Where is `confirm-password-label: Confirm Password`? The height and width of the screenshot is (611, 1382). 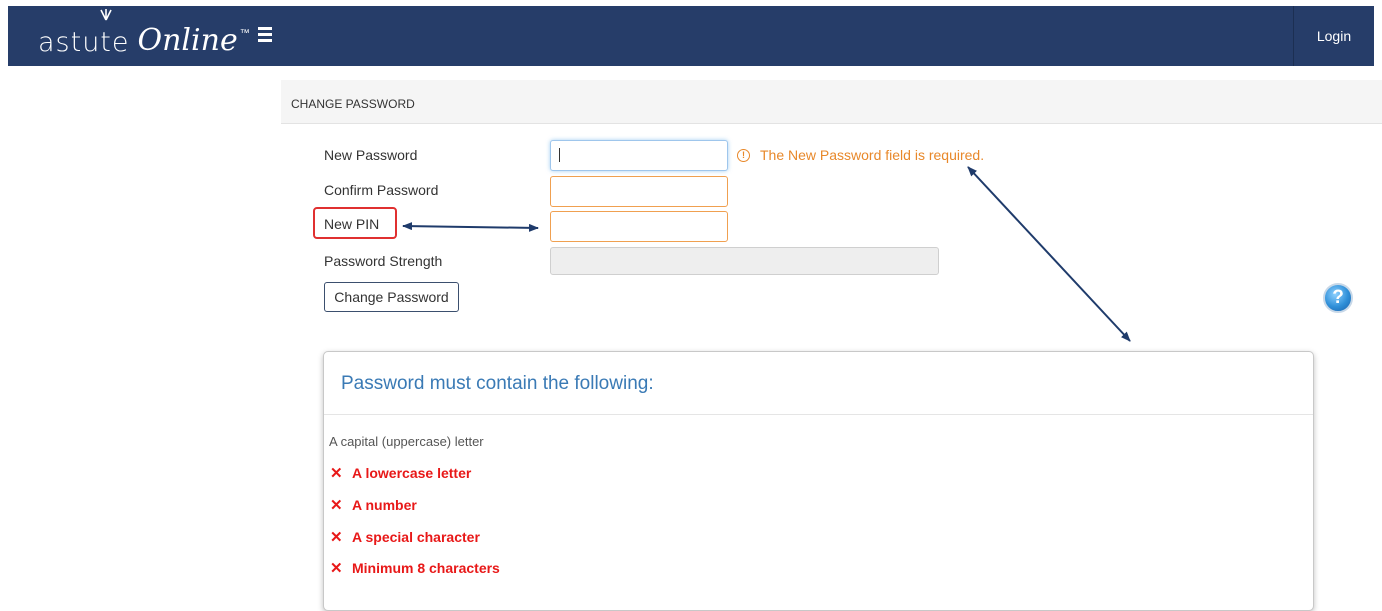
confirm-password-label: Confirm Password is located at coordinates (381, 190).